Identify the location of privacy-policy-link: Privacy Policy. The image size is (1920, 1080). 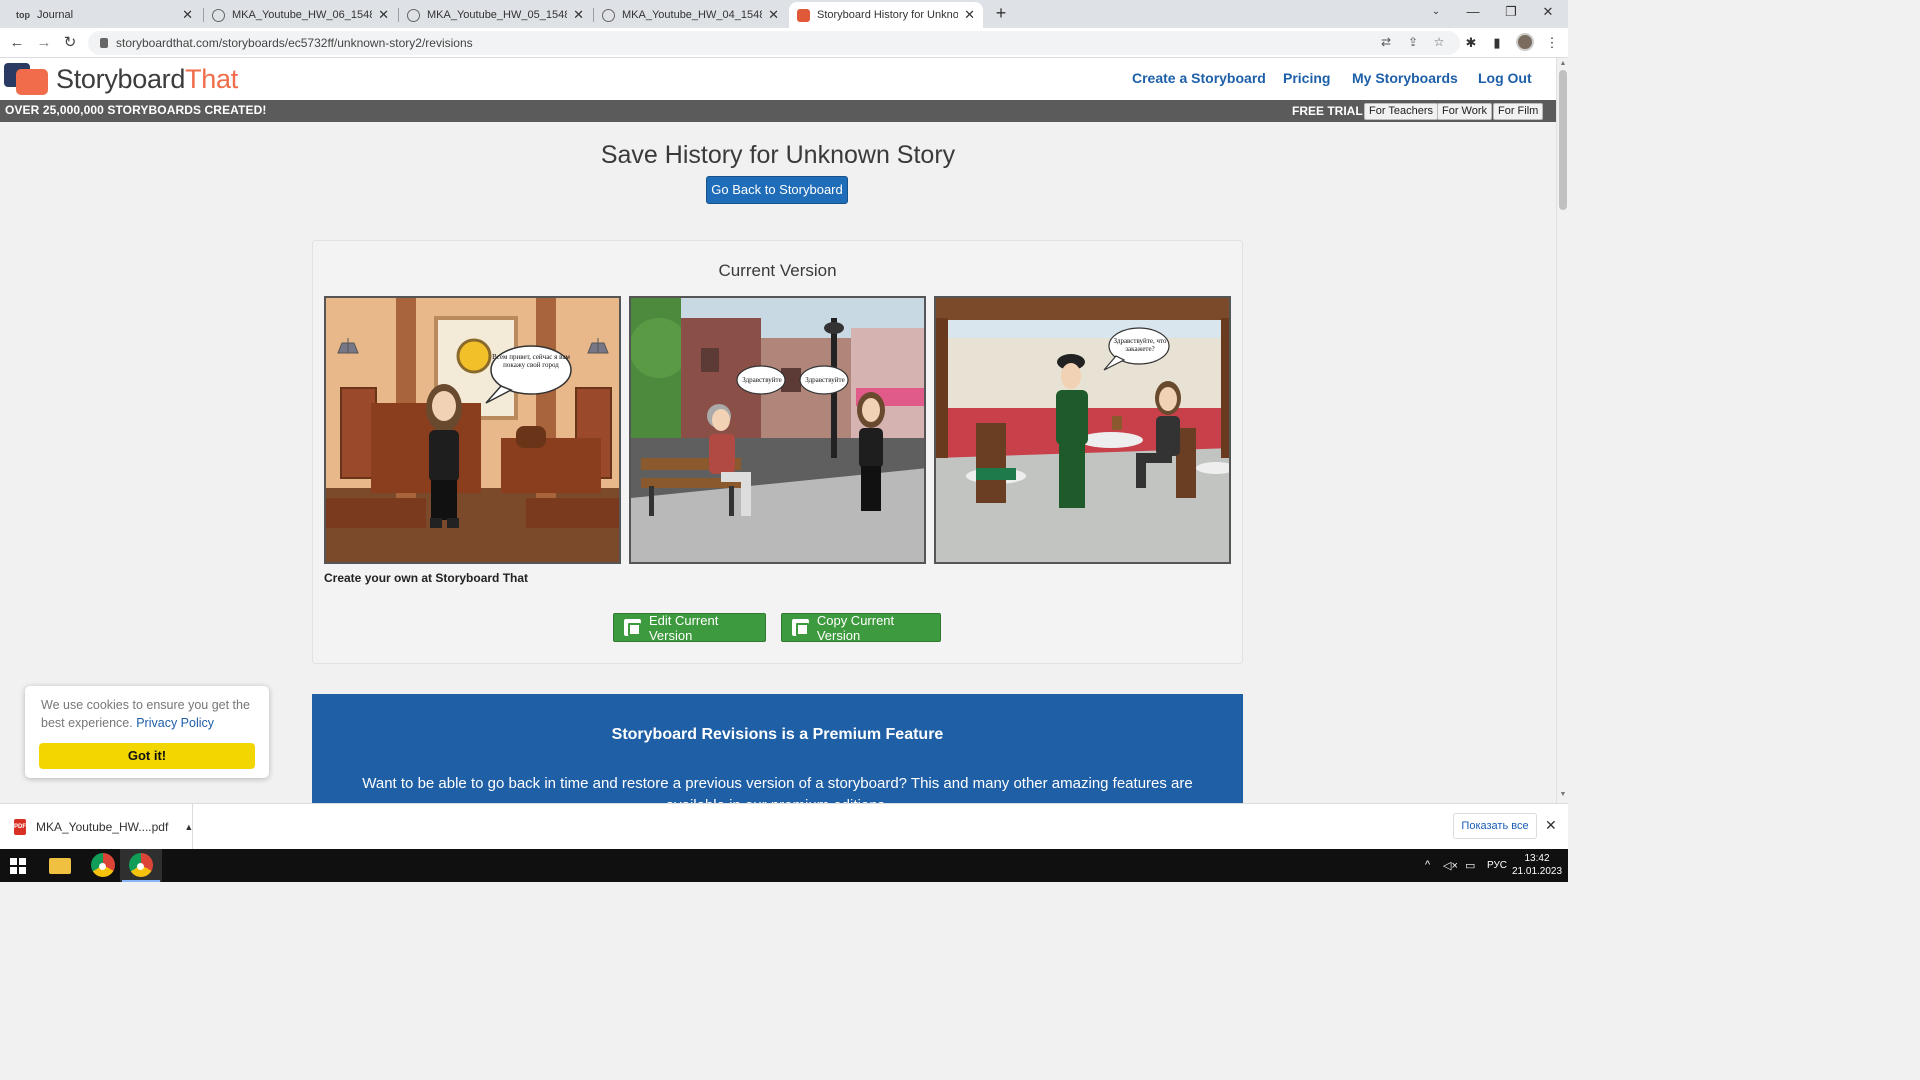
(175, 723).